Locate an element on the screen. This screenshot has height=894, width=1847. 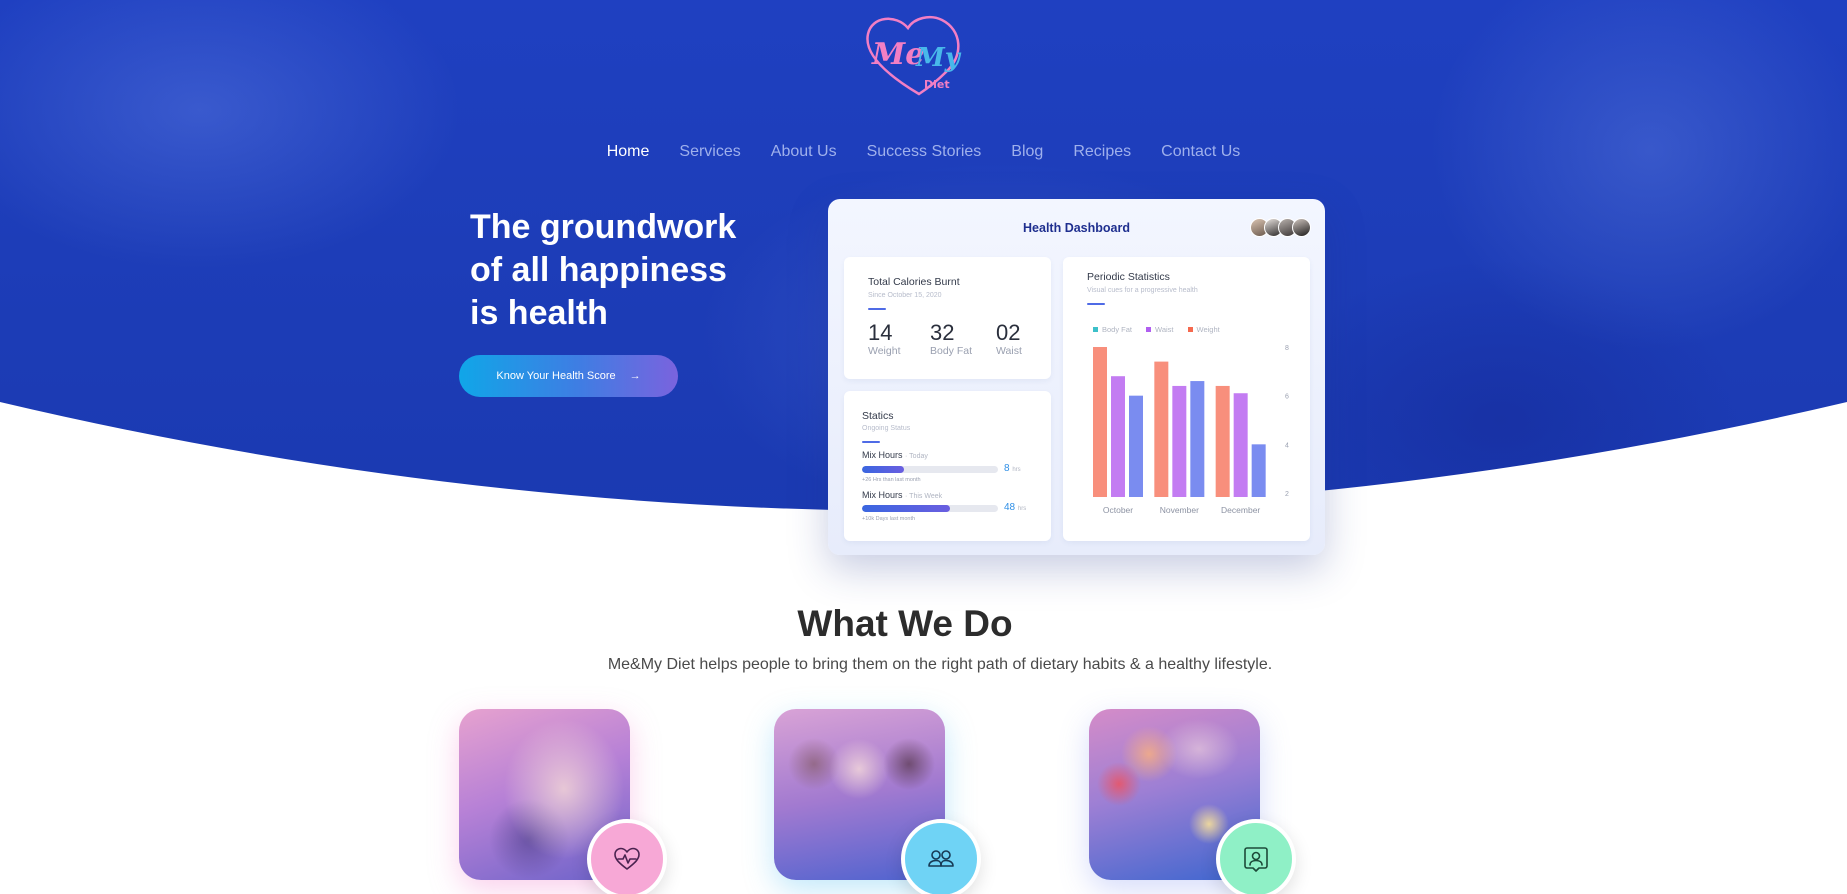
bar-body-fat-december is located at coordinates (1222, 441).